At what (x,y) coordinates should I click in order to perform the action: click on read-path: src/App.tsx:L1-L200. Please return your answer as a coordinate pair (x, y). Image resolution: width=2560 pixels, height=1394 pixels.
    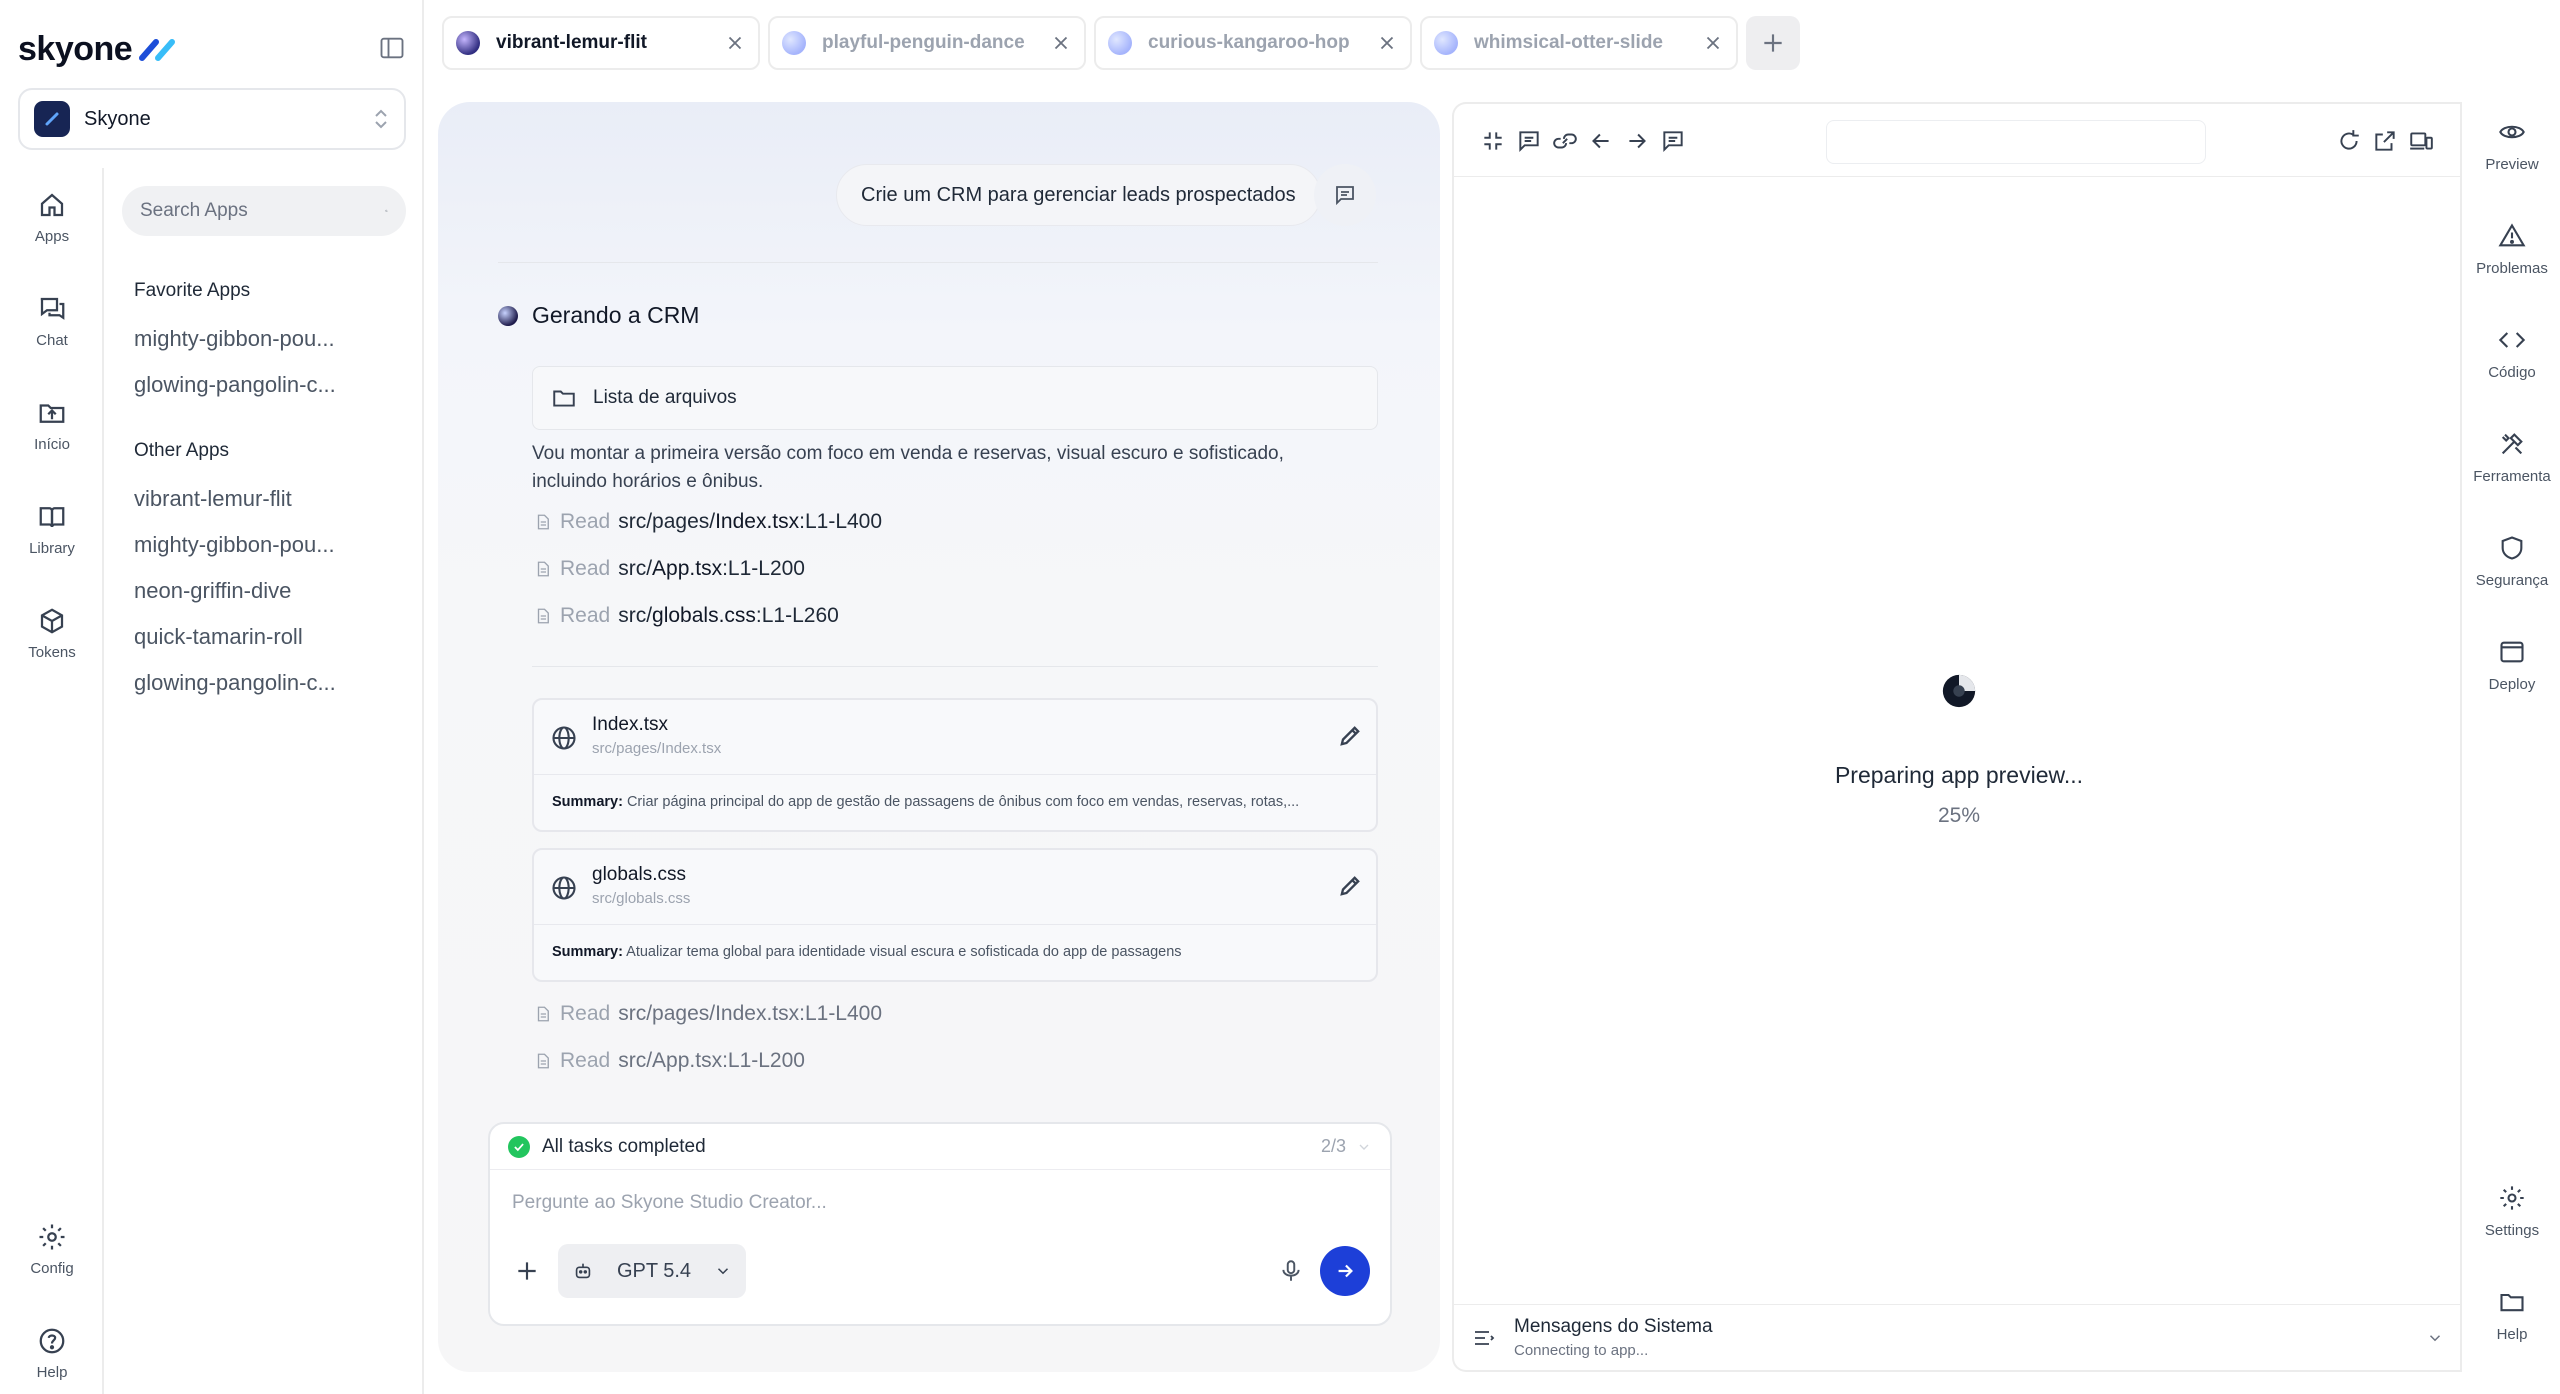
    Looking at the image, I should click on (711, 1060).